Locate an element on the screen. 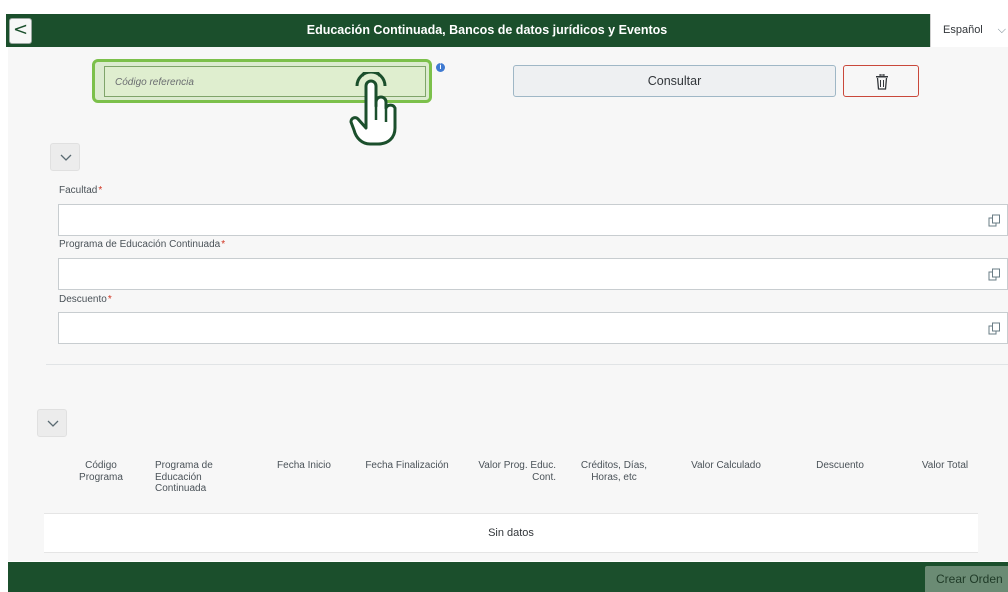 The image size is (1008, 592). descuento-label: Descuento* is located at coordinates (85, 299).